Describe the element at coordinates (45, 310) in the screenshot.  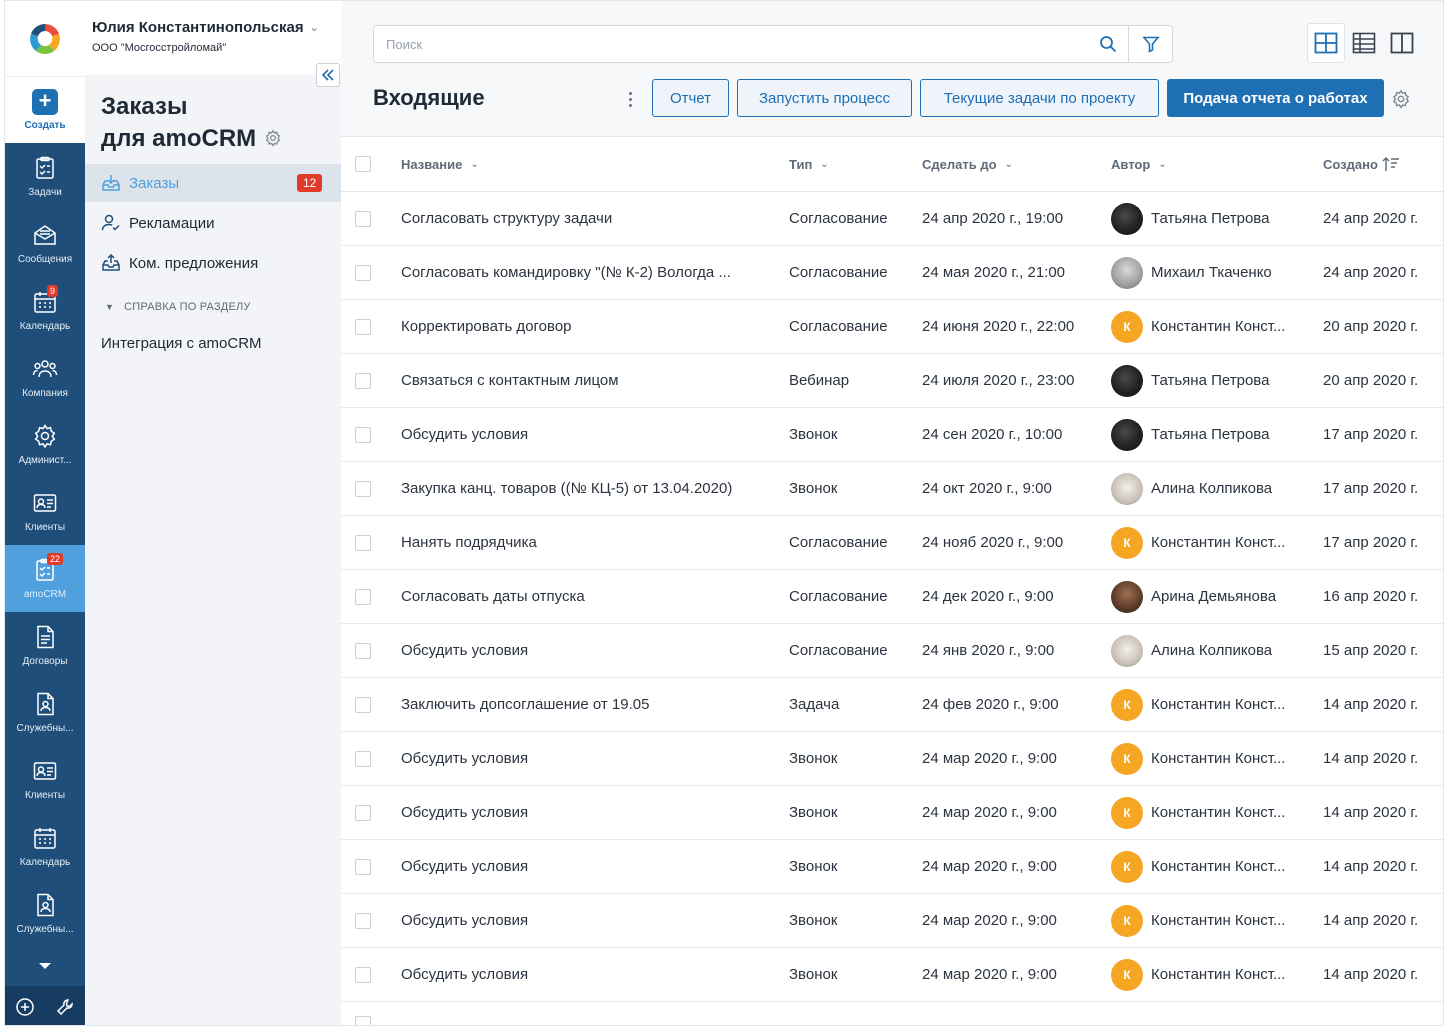
I see `rail-item-calendar: 9 Календарь` at that location.